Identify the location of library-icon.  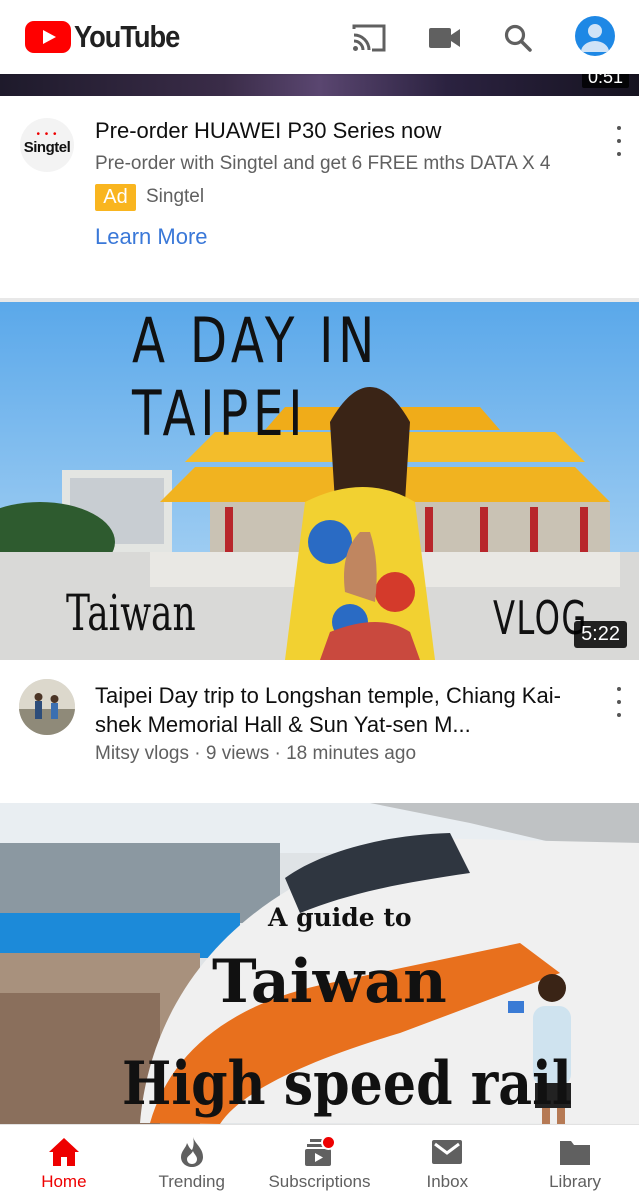
(575, 1152).